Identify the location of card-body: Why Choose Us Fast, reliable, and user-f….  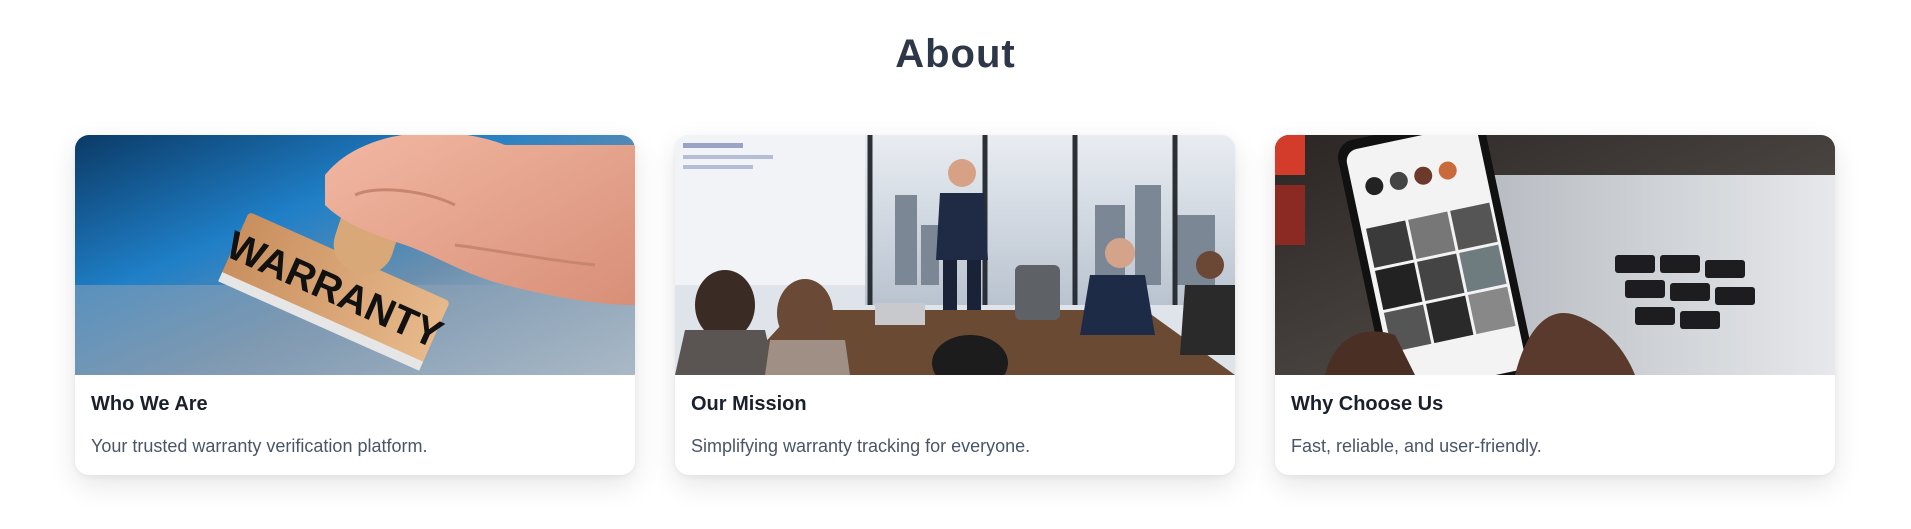
(1555, 416).